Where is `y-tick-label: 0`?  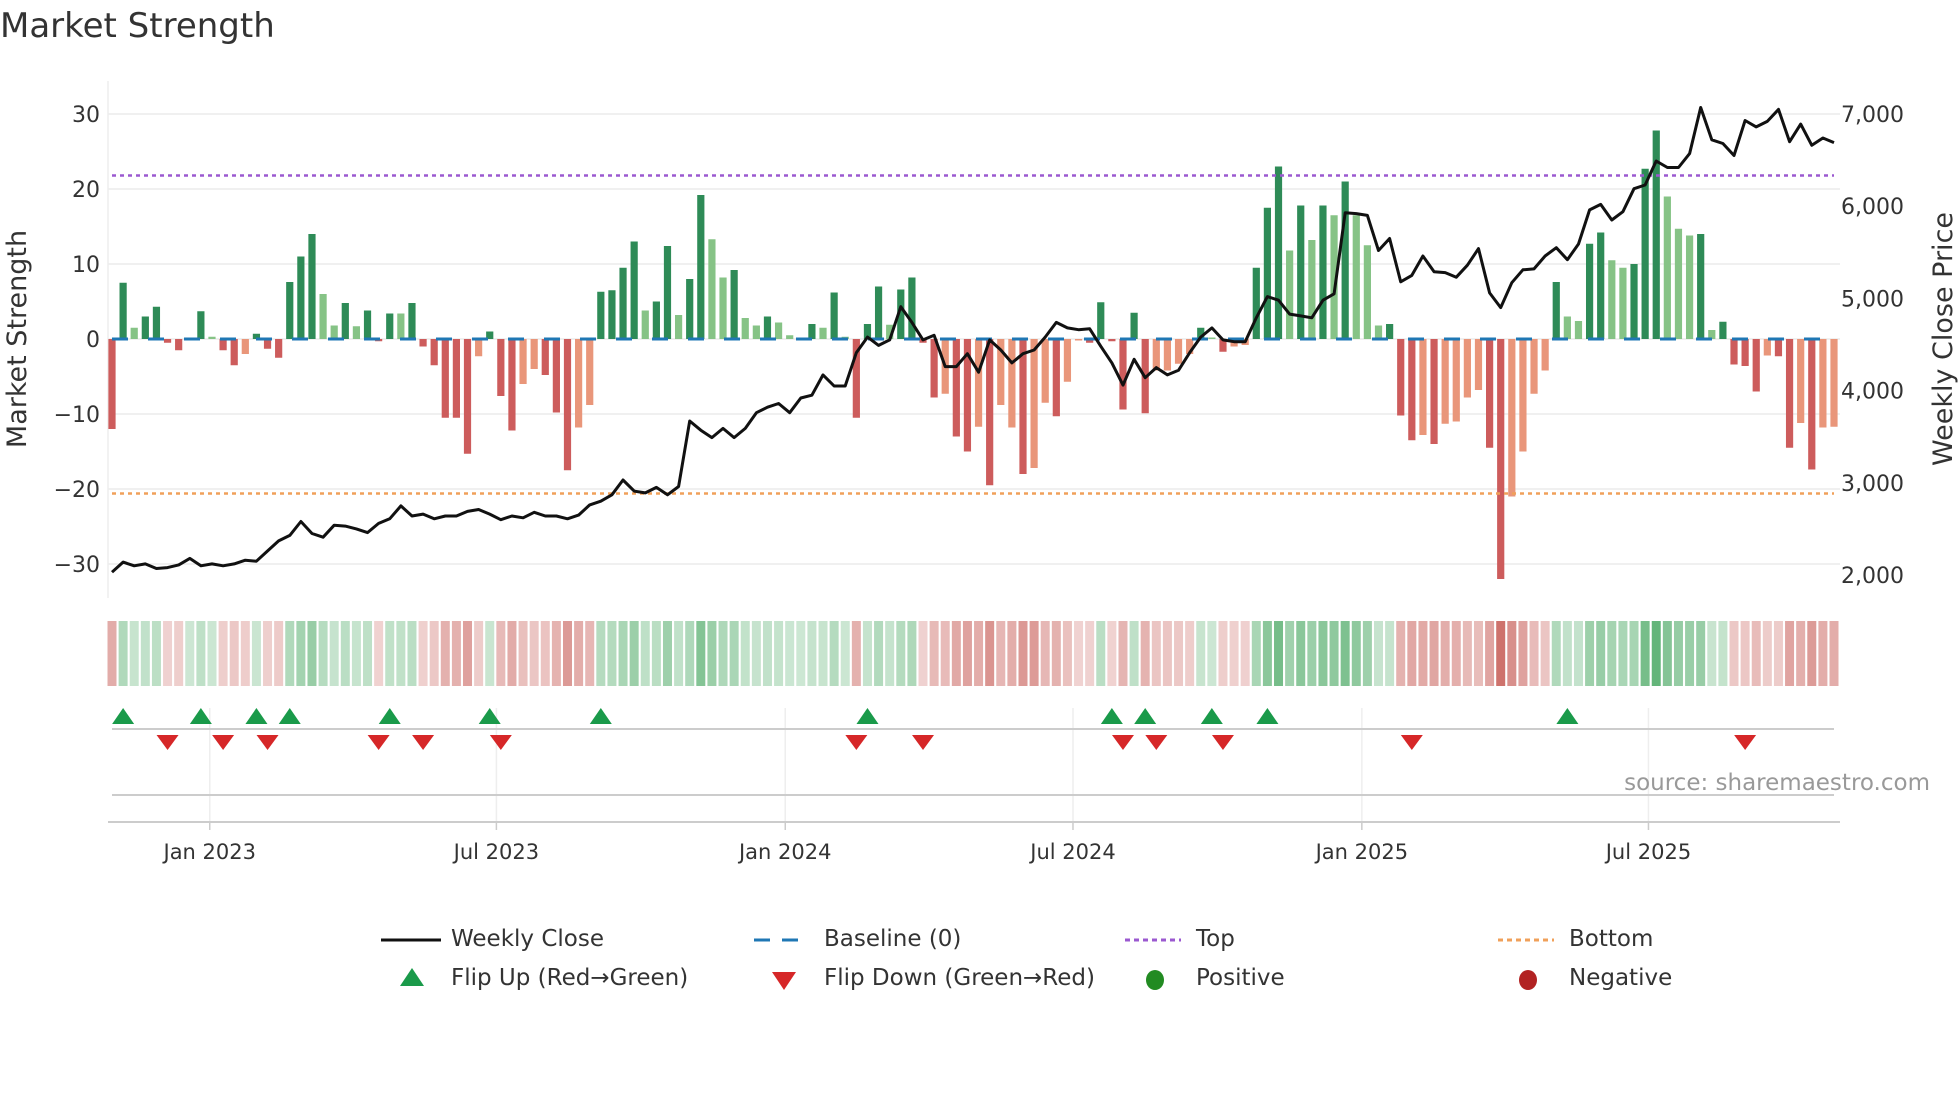 y-tick-label: 0 is located at coordinates (93, 340).